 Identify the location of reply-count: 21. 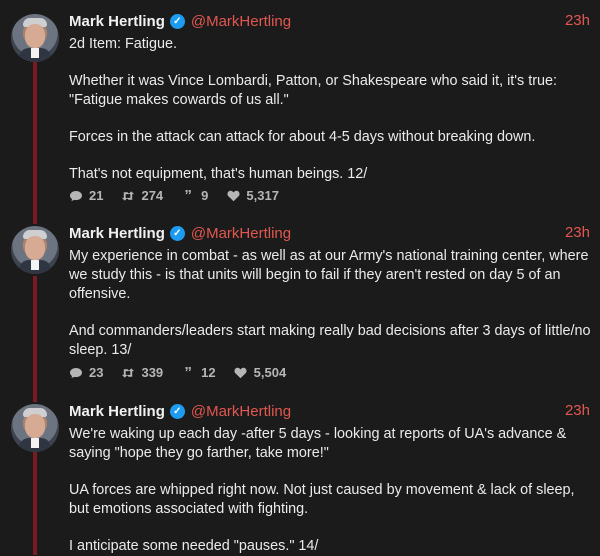
(96, 195).